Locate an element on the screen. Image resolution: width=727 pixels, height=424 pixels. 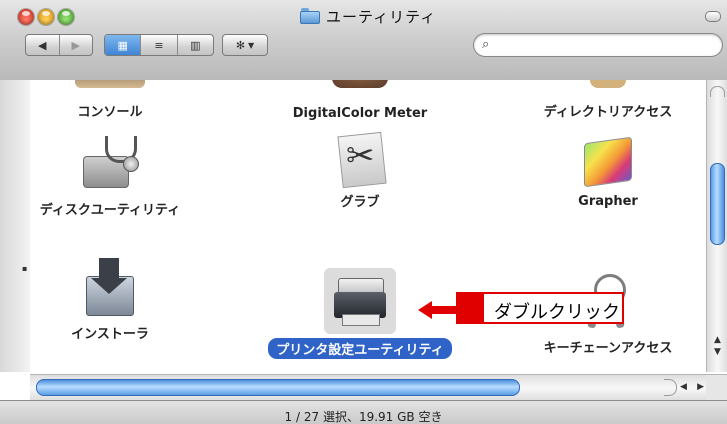
grab-icon: ✂ is located at coordinates (361, 159).